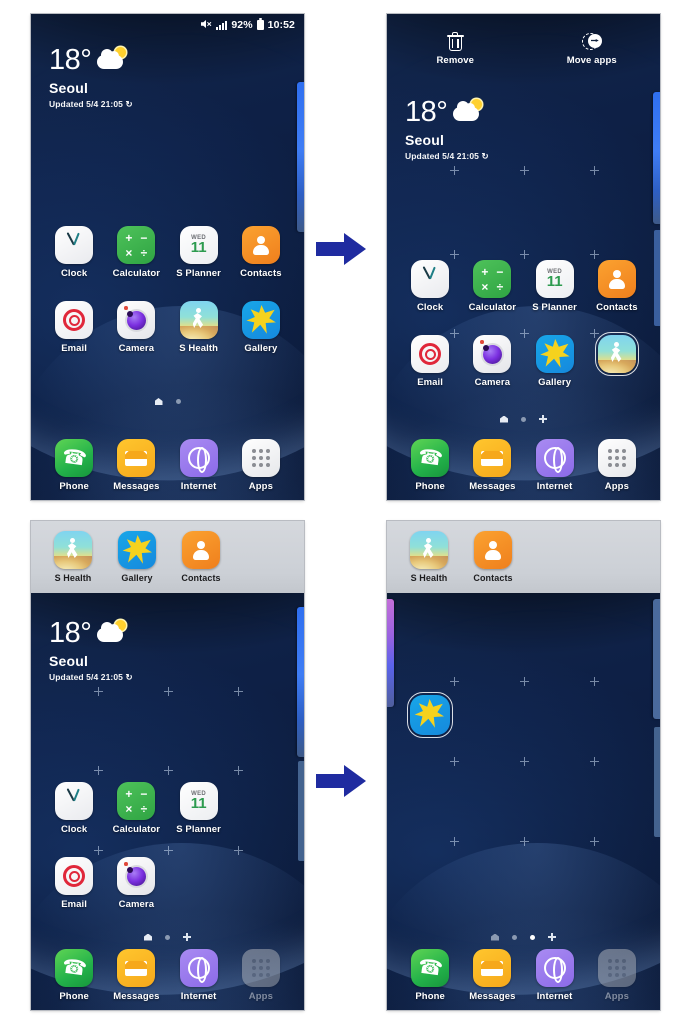 The height and width of the screenshot is (1024, 694). I want to click on remove-button: Remove, so click(455, 49).